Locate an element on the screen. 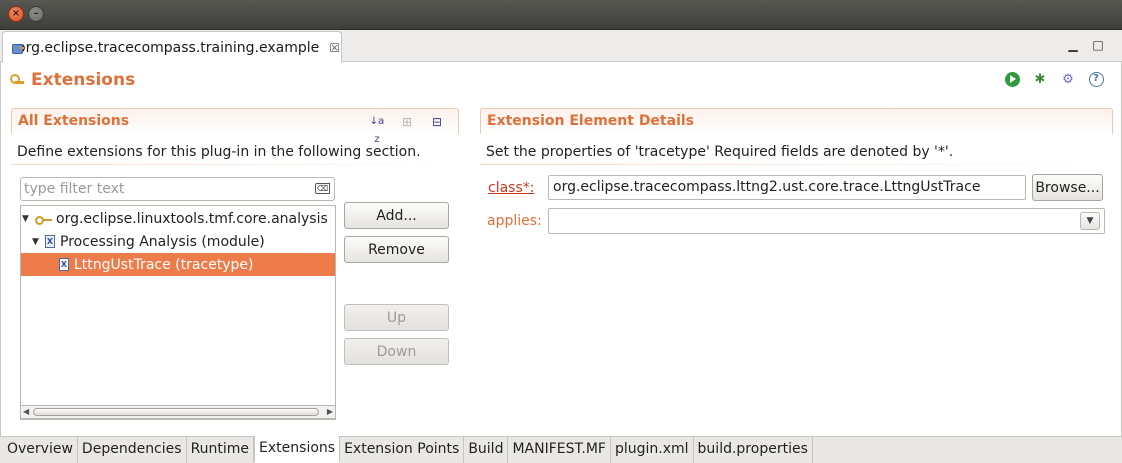 This screenshot has width=1122, height=463. expand-all-icon: ⊞ is located at coordinates (407, 122).